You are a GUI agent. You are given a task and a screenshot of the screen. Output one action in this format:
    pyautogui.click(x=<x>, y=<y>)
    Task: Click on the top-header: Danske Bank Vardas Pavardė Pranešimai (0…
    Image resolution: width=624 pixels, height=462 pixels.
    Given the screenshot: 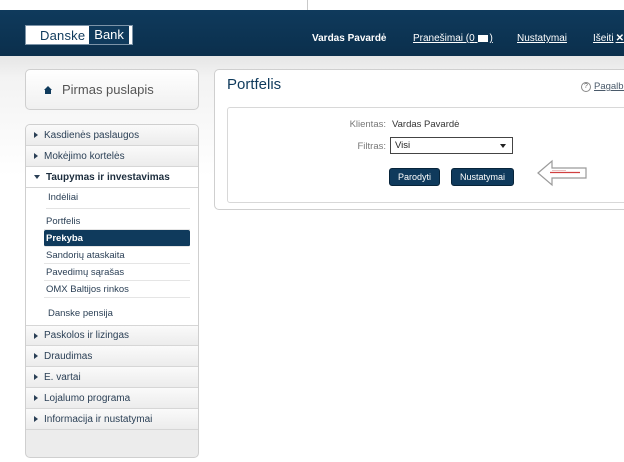 What is the action you would take?
    pyautogui.click(x=312, y=33)
    